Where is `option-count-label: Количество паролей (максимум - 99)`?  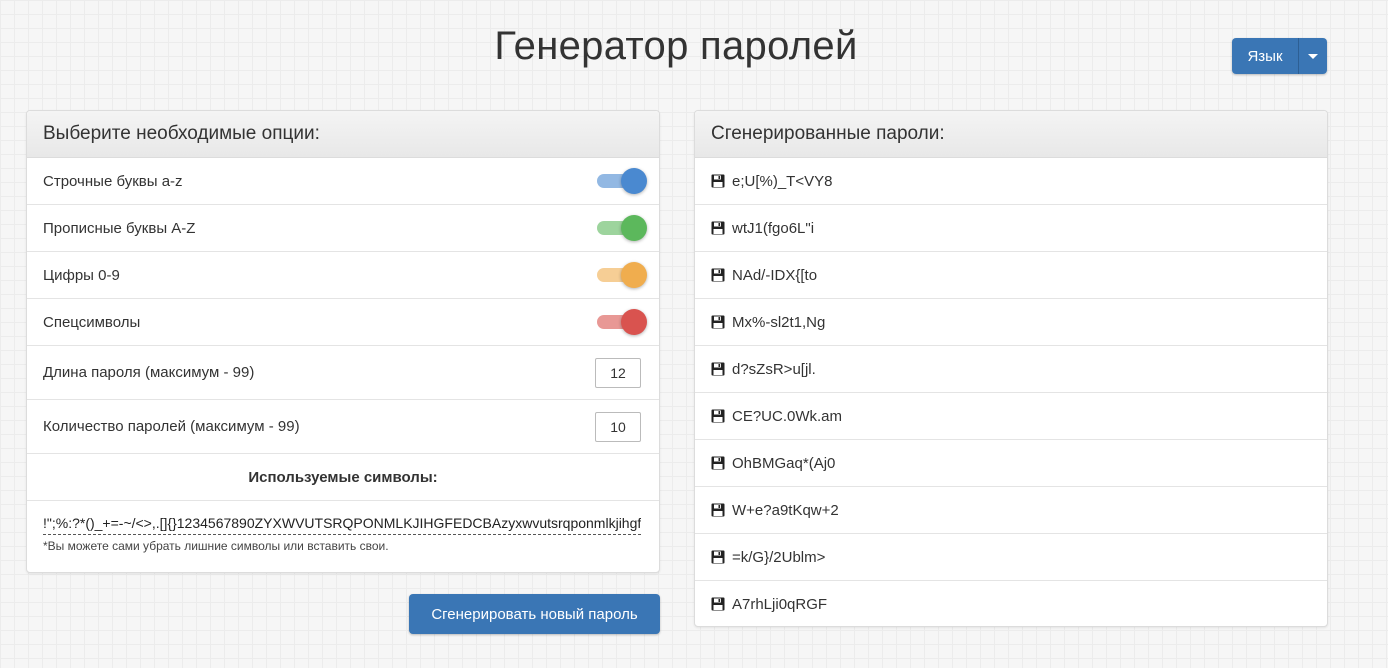 option-count-label: Количество паролей (максимум - 99) is located at coordinates (171, 426).